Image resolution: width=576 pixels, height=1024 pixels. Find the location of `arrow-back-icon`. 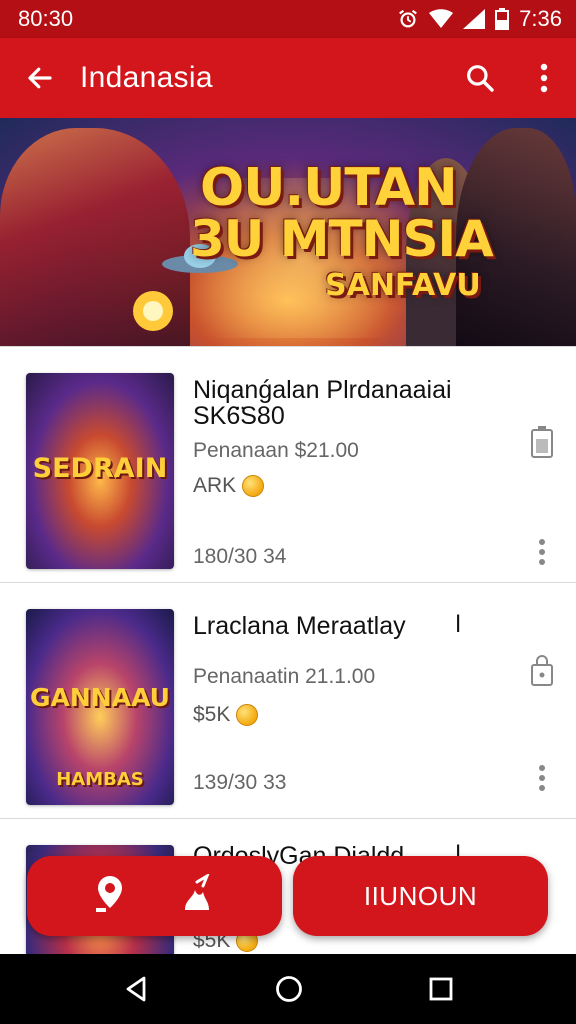

arrow-back-icon is located at coordinates (40, 78).